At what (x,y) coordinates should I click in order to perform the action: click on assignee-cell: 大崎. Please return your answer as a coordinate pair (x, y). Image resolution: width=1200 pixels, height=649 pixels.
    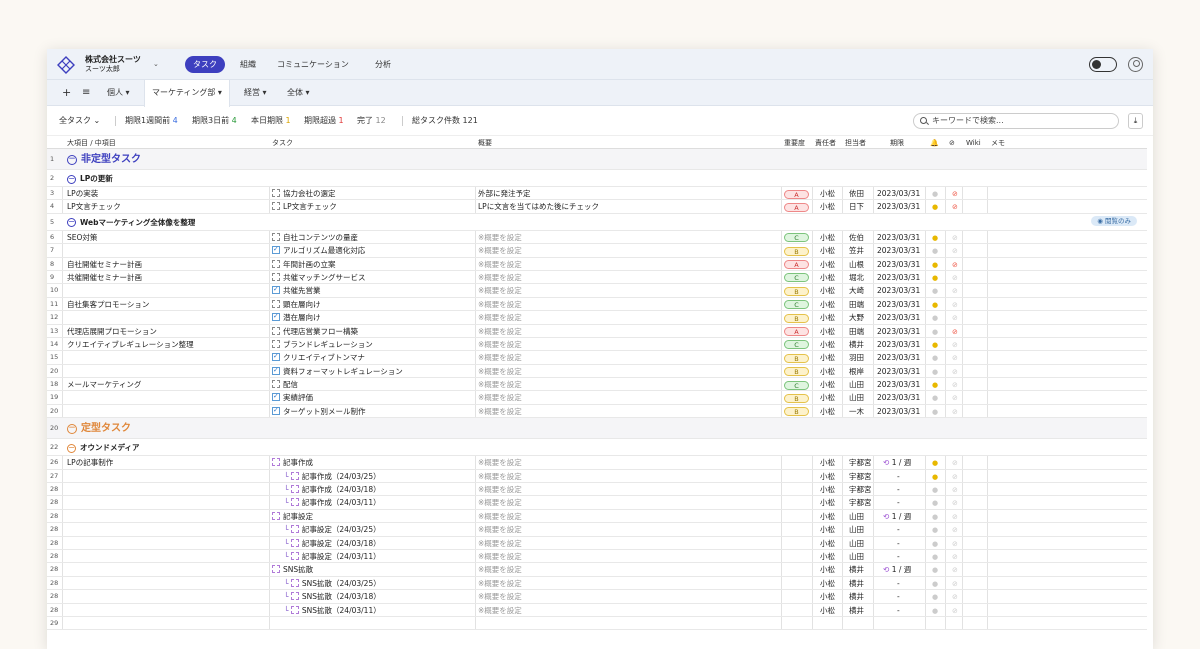
    Looking at the image, I should click on (856, 290).